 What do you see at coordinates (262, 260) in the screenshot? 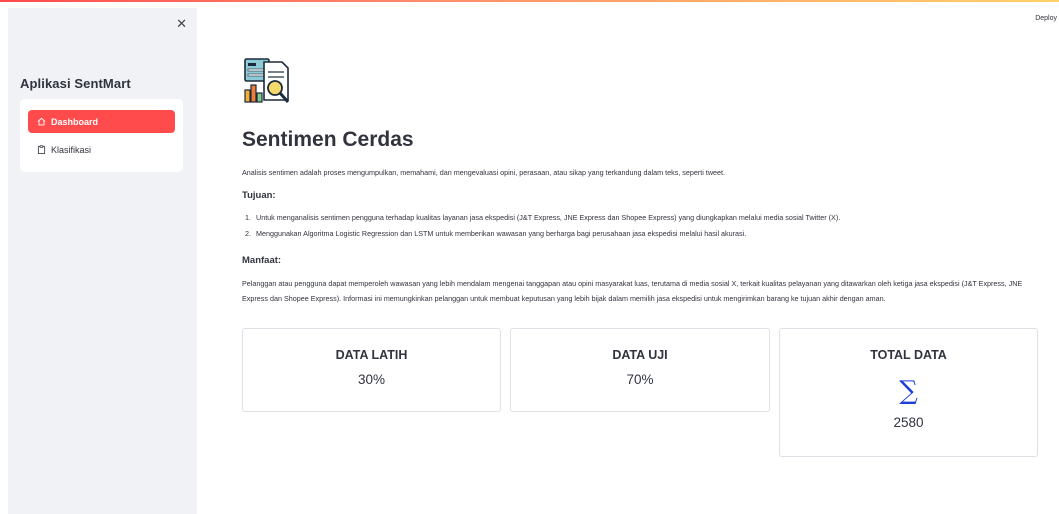
I see `manfaat-heading: Manfaat:` at bounding box center [262, 260].